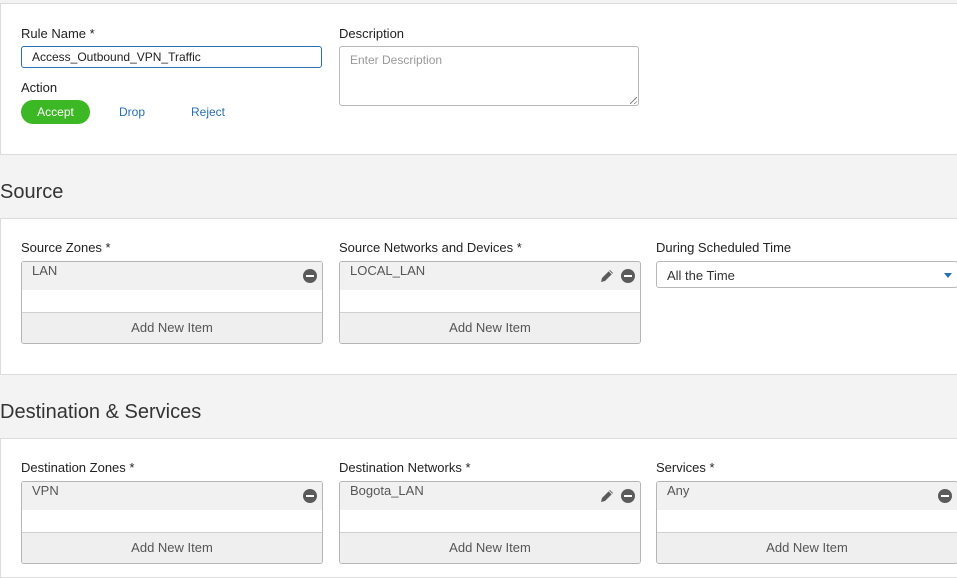  What do you see at coordinates (45, 490) in the screenshot?
I see `list-item-label: VPN` at bounding box center [45, 490].